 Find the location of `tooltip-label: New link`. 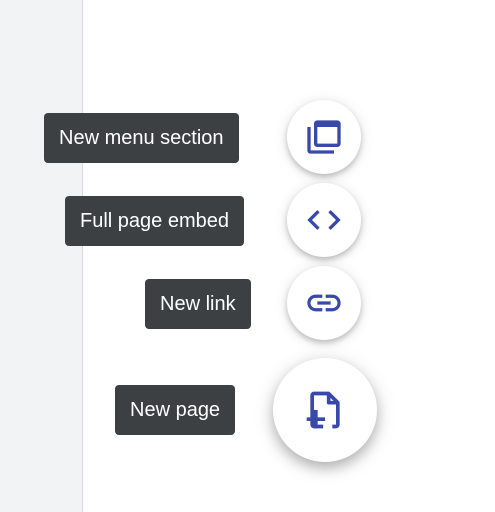

tooltip-label: New link is located at coordinates (198, 304).